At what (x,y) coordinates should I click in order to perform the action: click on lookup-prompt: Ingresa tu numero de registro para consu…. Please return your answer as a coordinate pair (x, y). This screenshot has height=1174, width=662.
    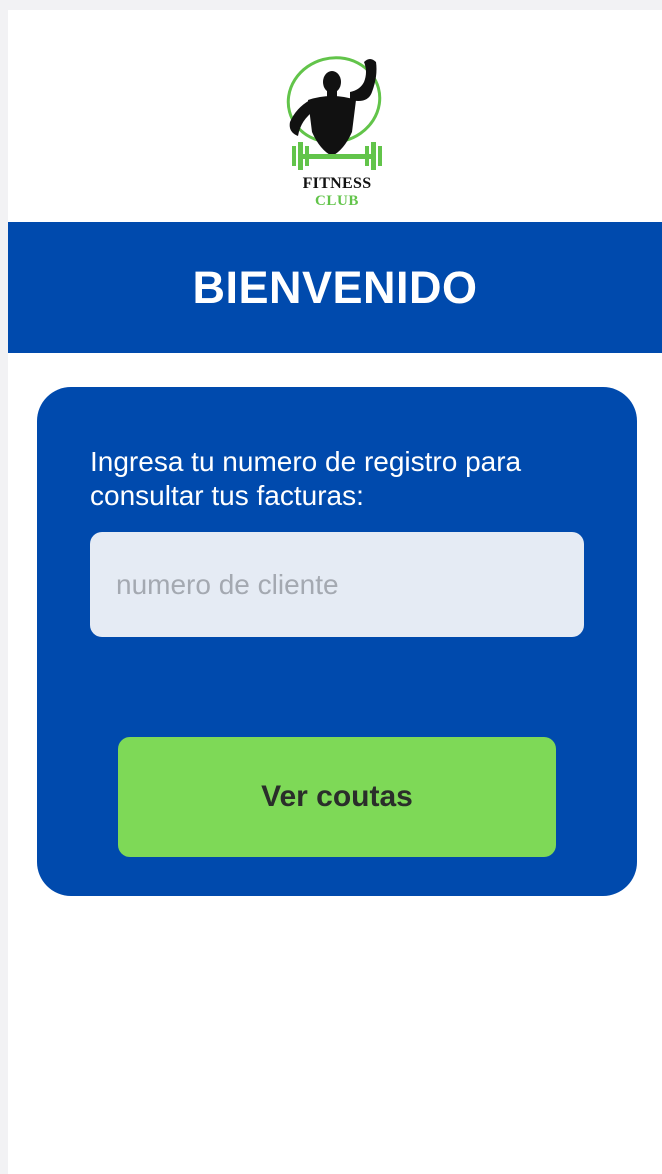
    Looking at the image, I should click on (306, 478).